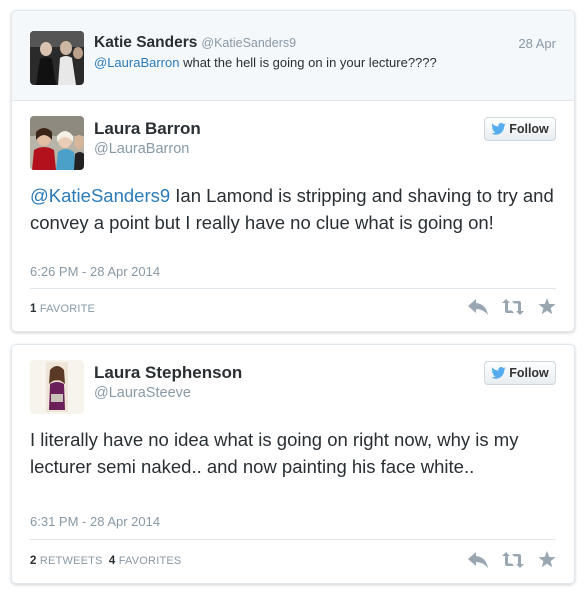 The height and width of the screenshot is (594, 586). What do you see at coordinates (33, 309) in the screenshot?
I see `favorites-count: 1` at bounding box center [33, 309].